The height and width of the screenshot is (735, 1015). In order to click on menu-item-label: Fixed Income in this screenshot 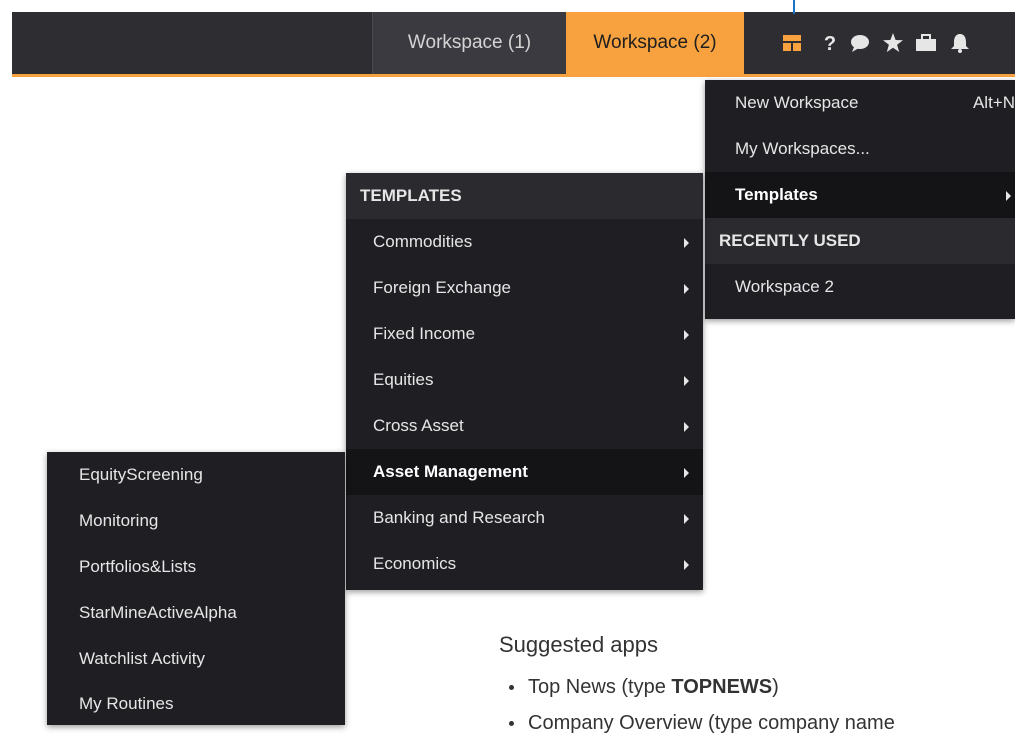, I will do `click(424, 333)`.